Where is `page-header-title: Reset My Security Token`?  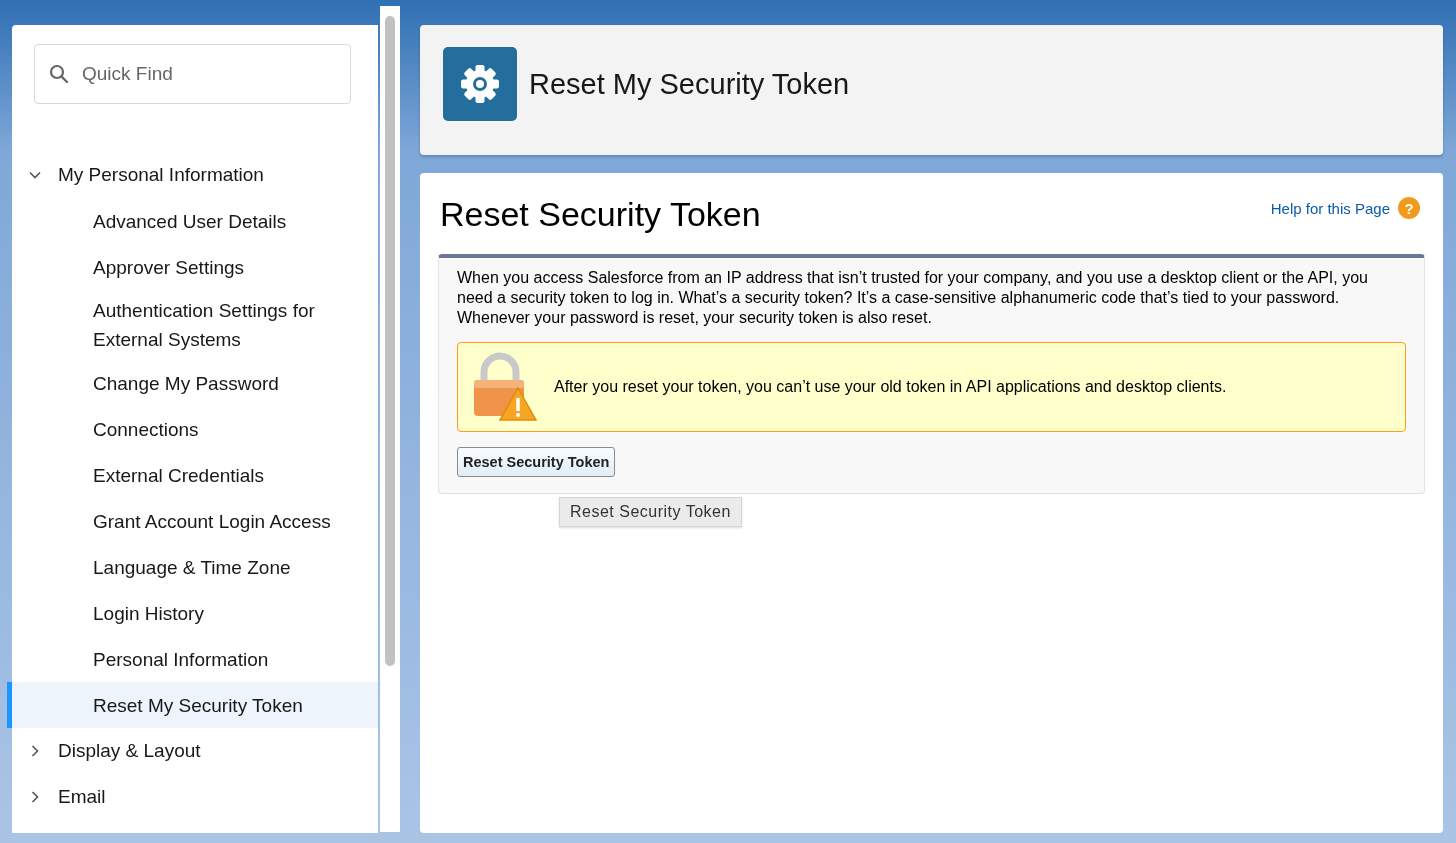 page-header-title: Reset My Security Token is located at coordinates (689, 84).